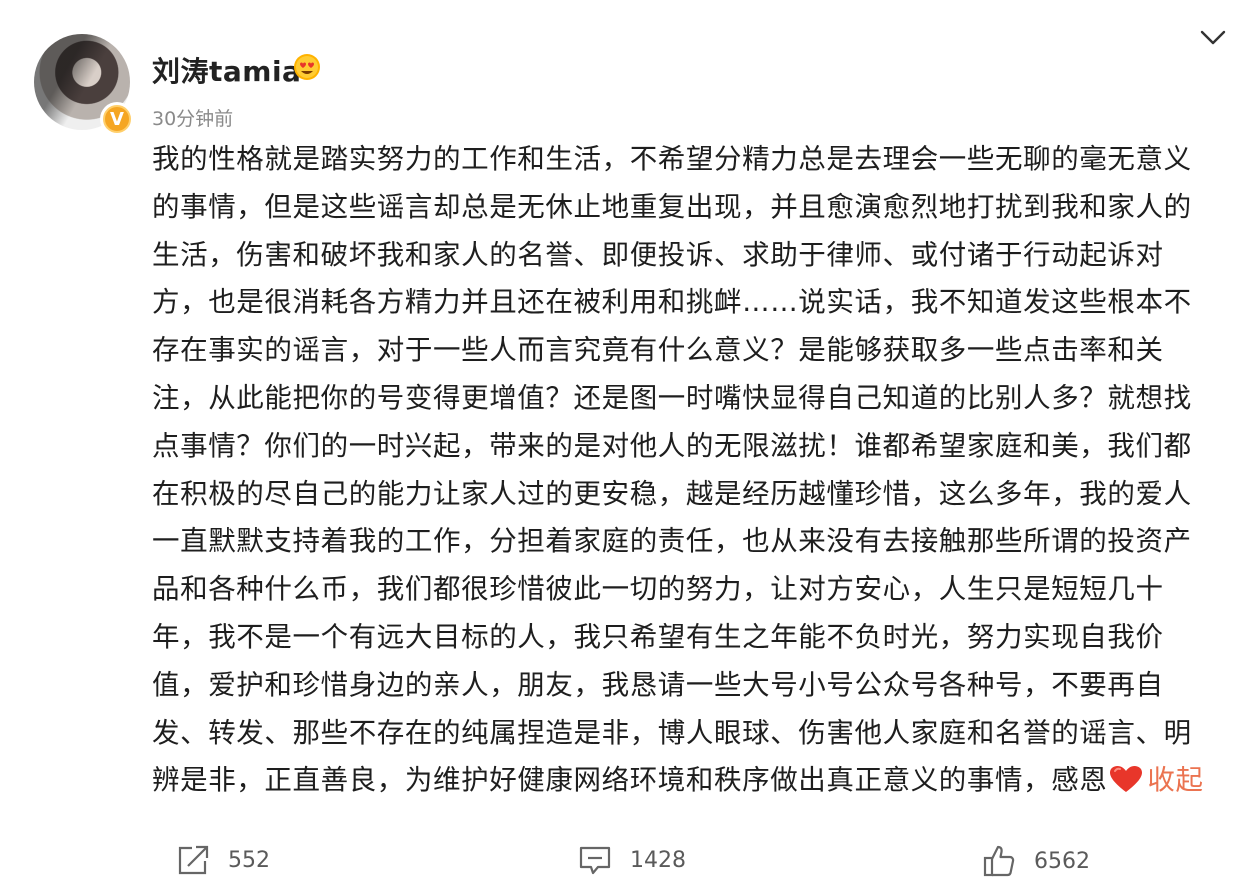 This screenshot has width=1260, height=896. What do you see at coordinates (193, 119) in the screenshot?
I see `post-timestamp: 30分钟前` at bounding box center [193, 119].